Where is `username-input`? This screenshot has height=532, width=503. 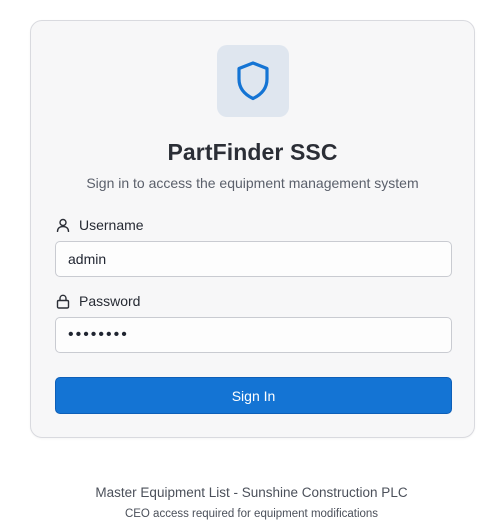 username-input is located at coordinates (253, 259).